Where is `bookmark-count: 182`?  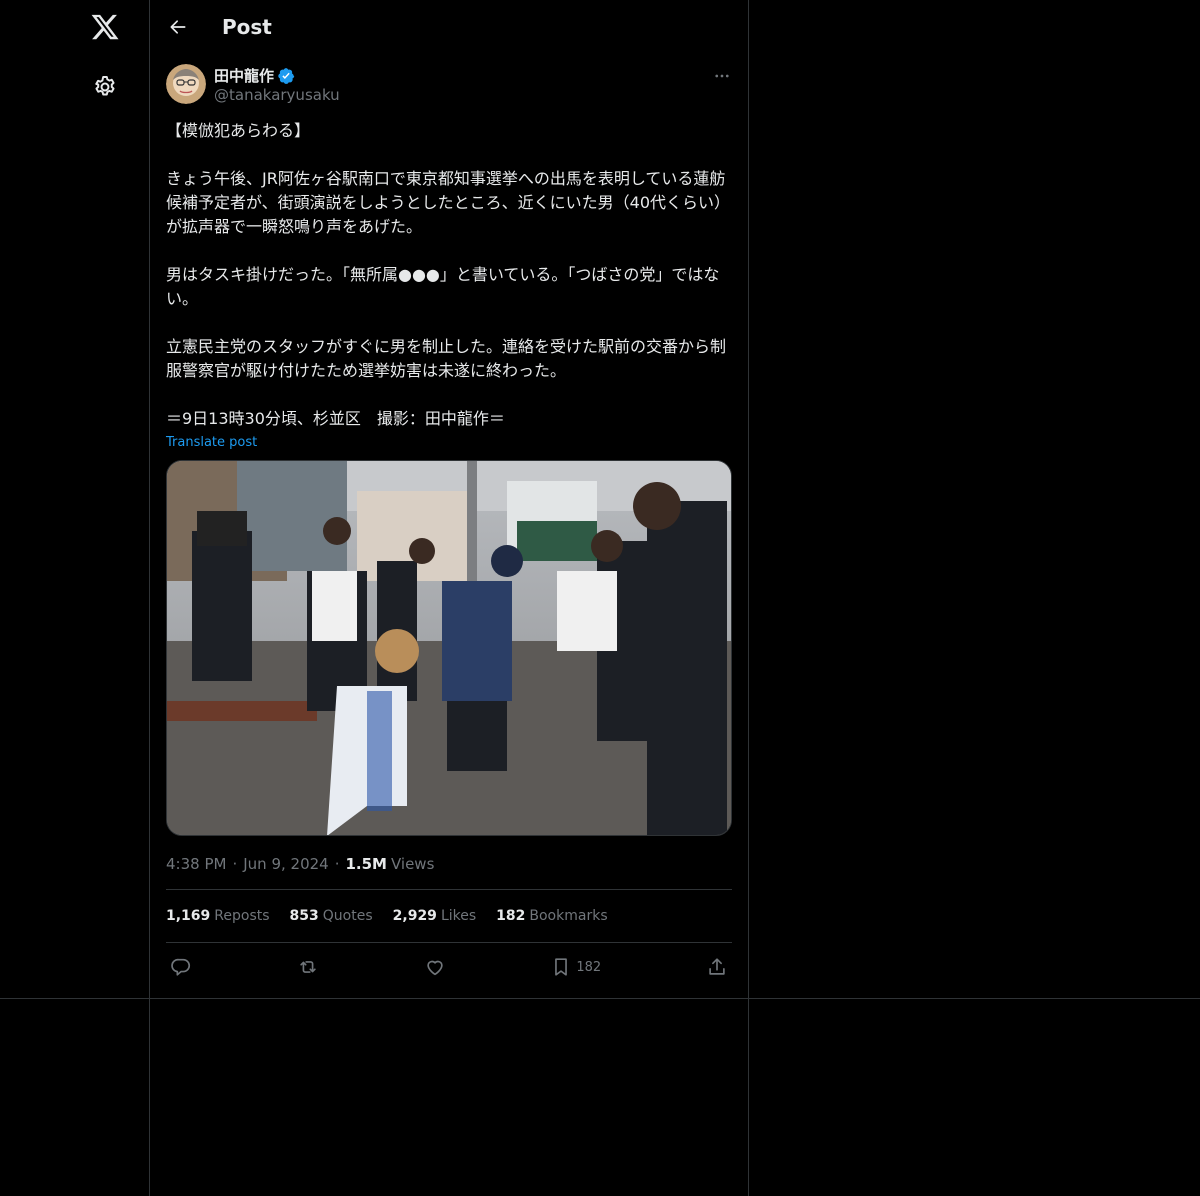 bookmark-count: 182 is located at coordinates (589, 967).